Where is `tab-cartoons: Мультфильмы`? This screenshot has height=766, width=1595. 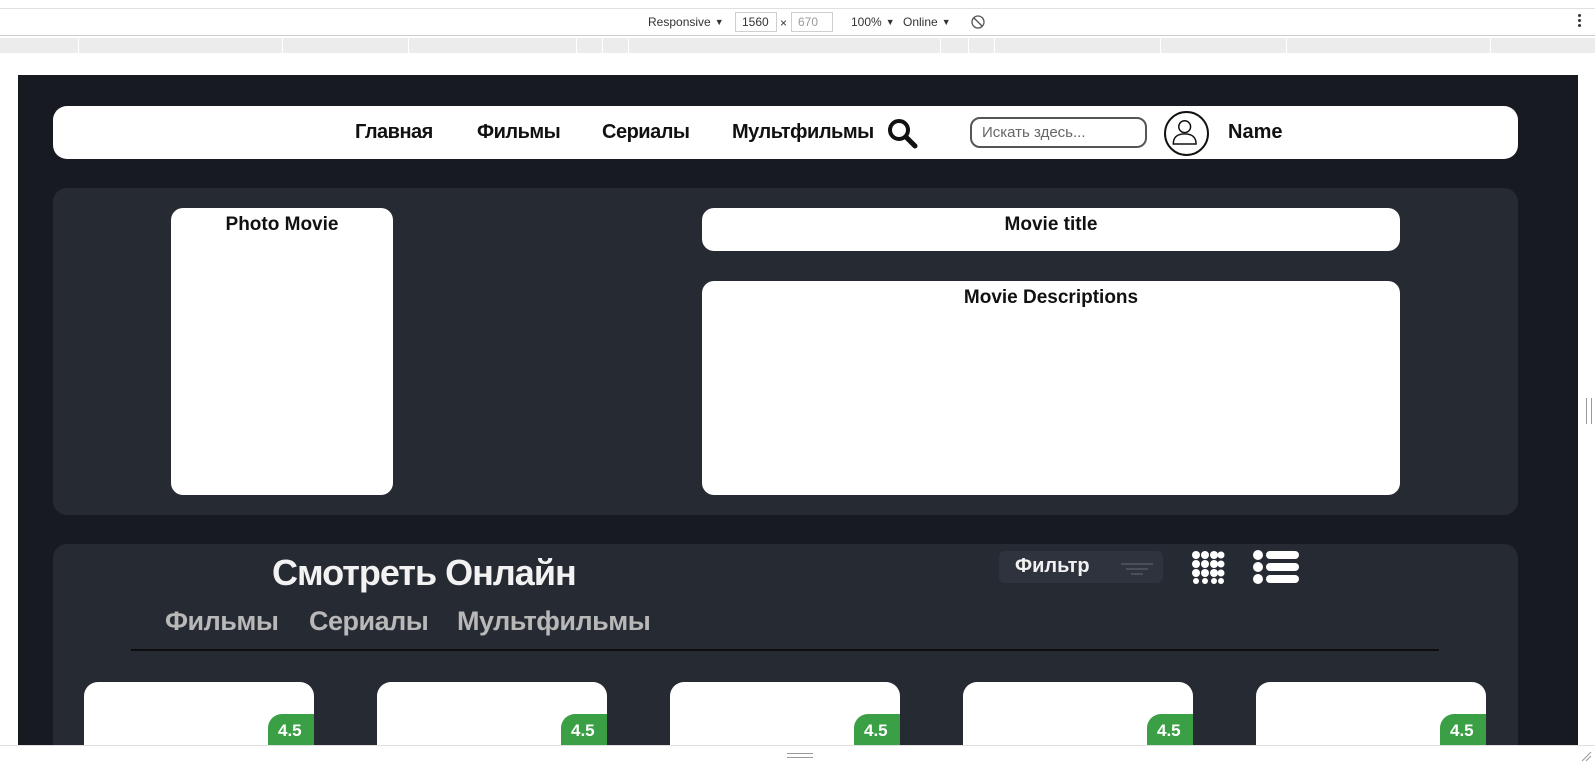 tab-cartoons: Мультфильмы is located at coordinates (554, 621).